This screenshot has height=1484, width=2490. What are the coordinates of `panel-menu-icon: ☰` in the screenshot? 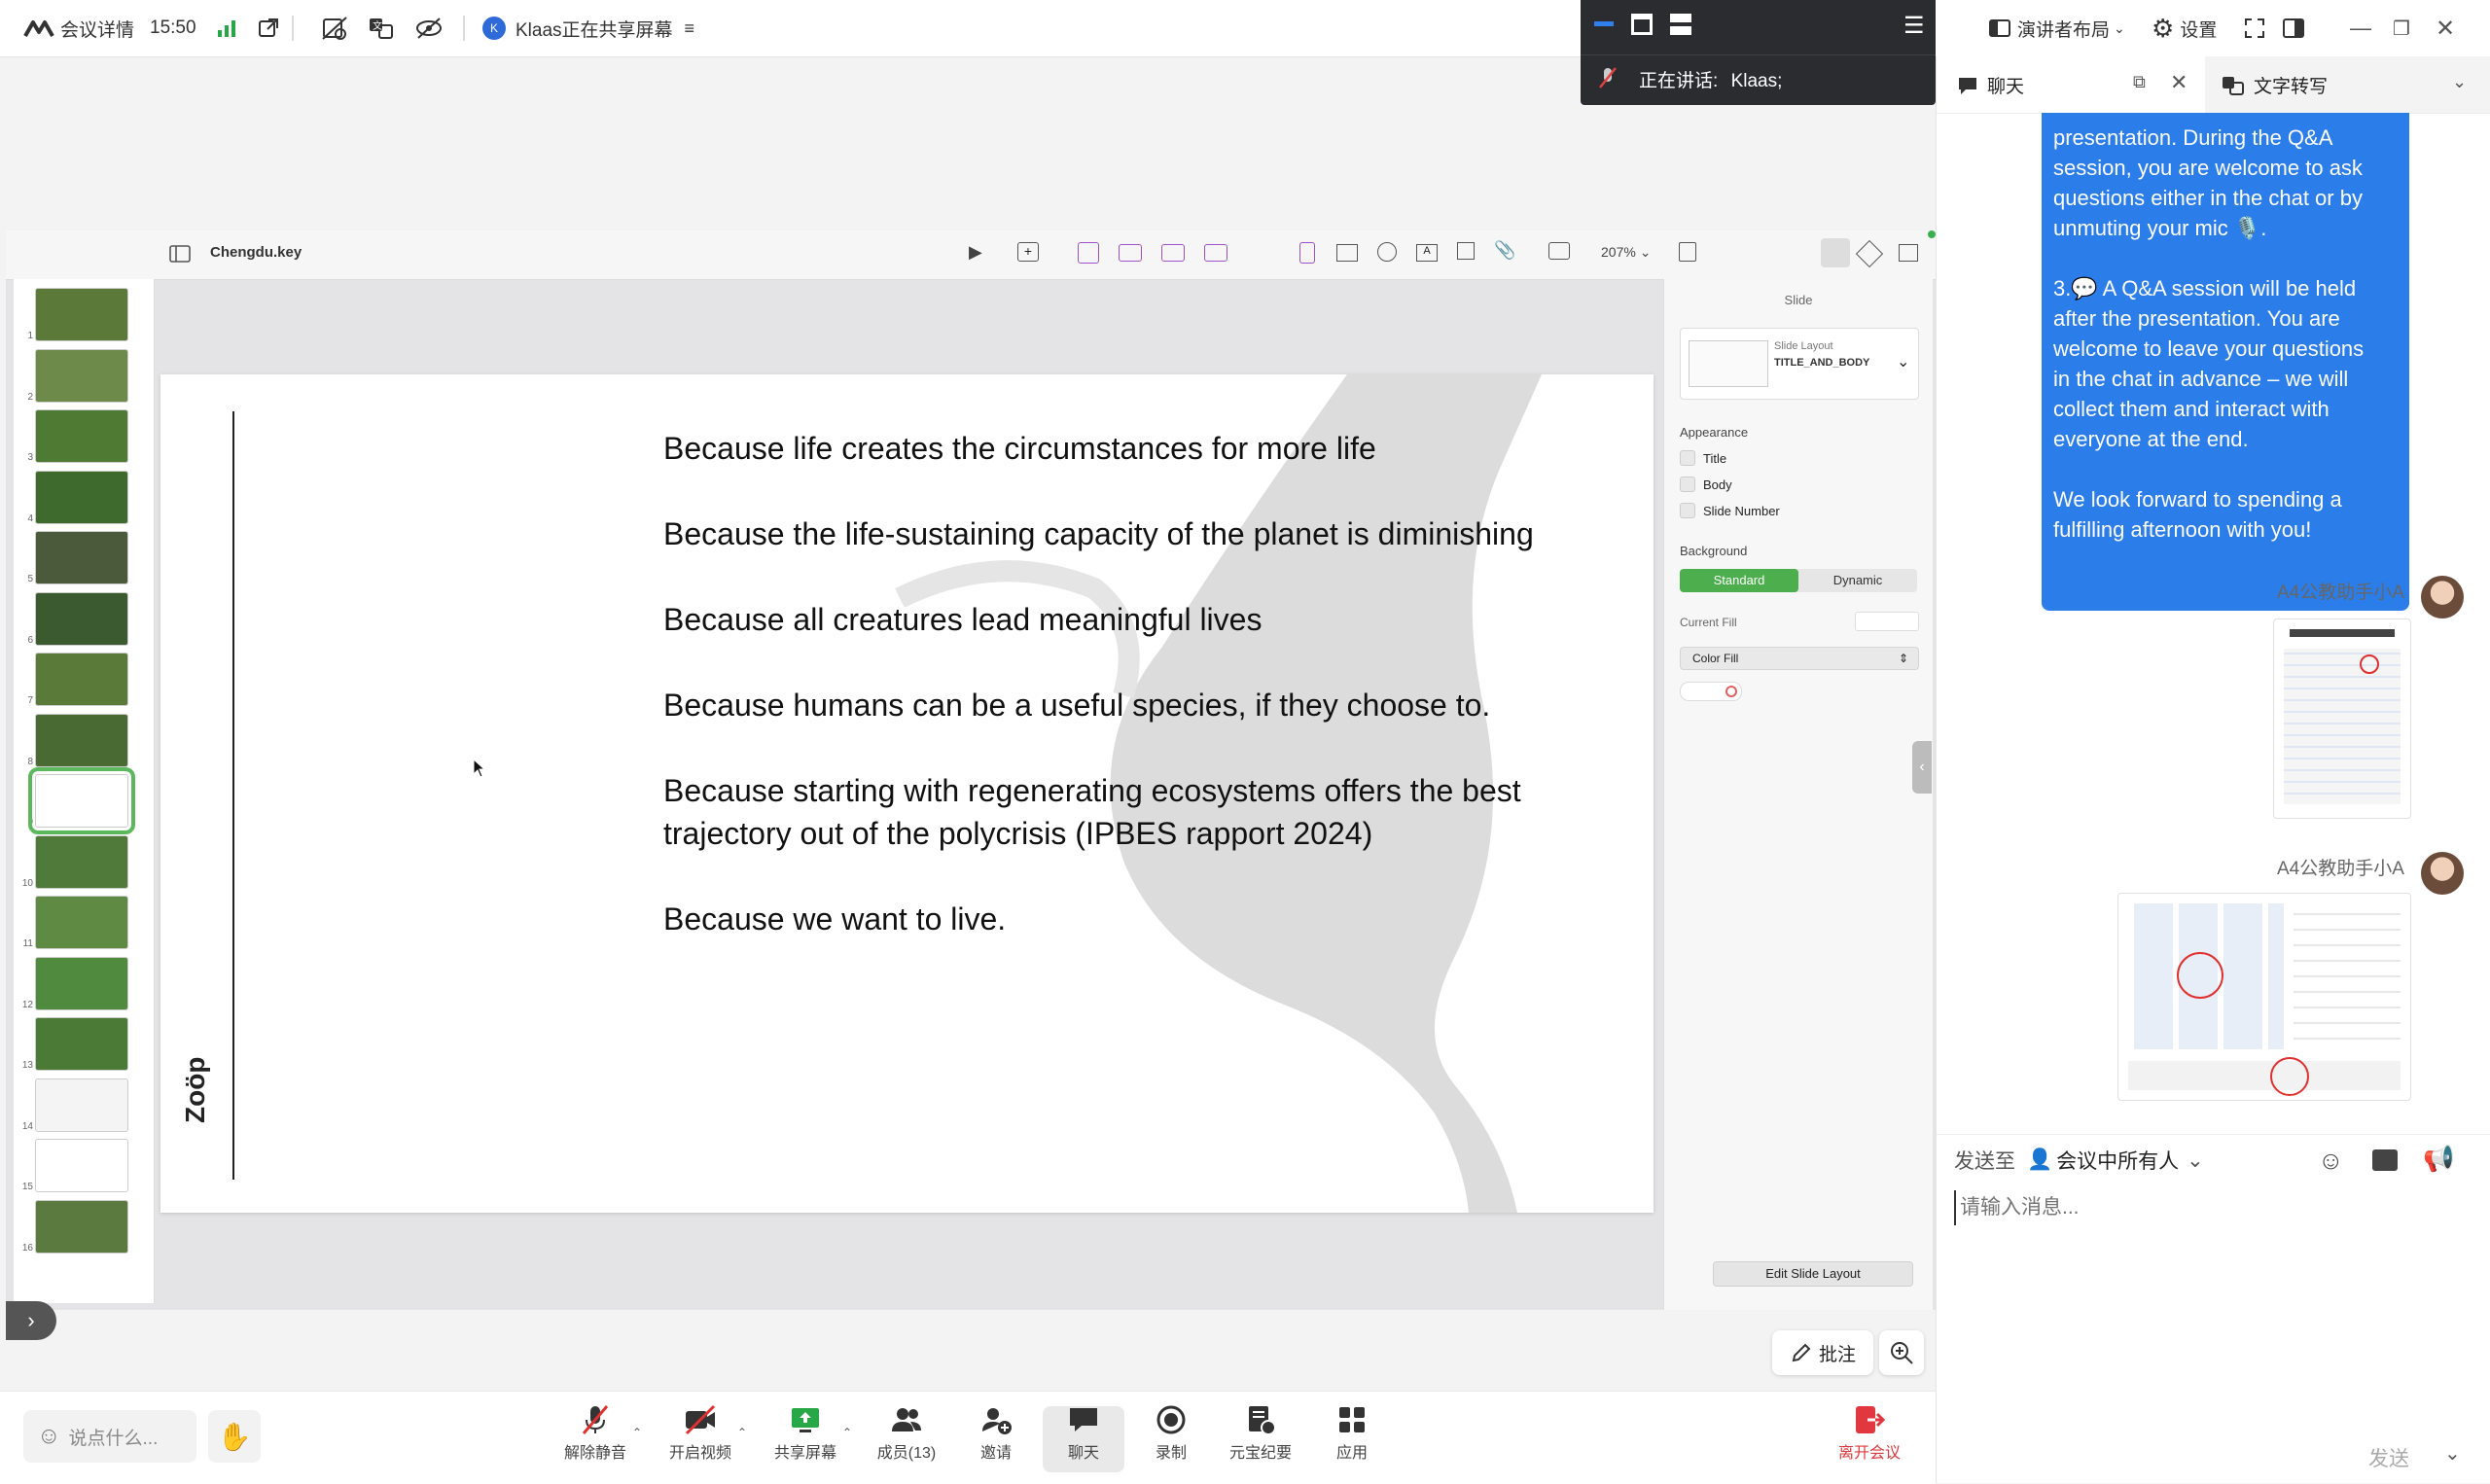 It's located at (1914, 26).